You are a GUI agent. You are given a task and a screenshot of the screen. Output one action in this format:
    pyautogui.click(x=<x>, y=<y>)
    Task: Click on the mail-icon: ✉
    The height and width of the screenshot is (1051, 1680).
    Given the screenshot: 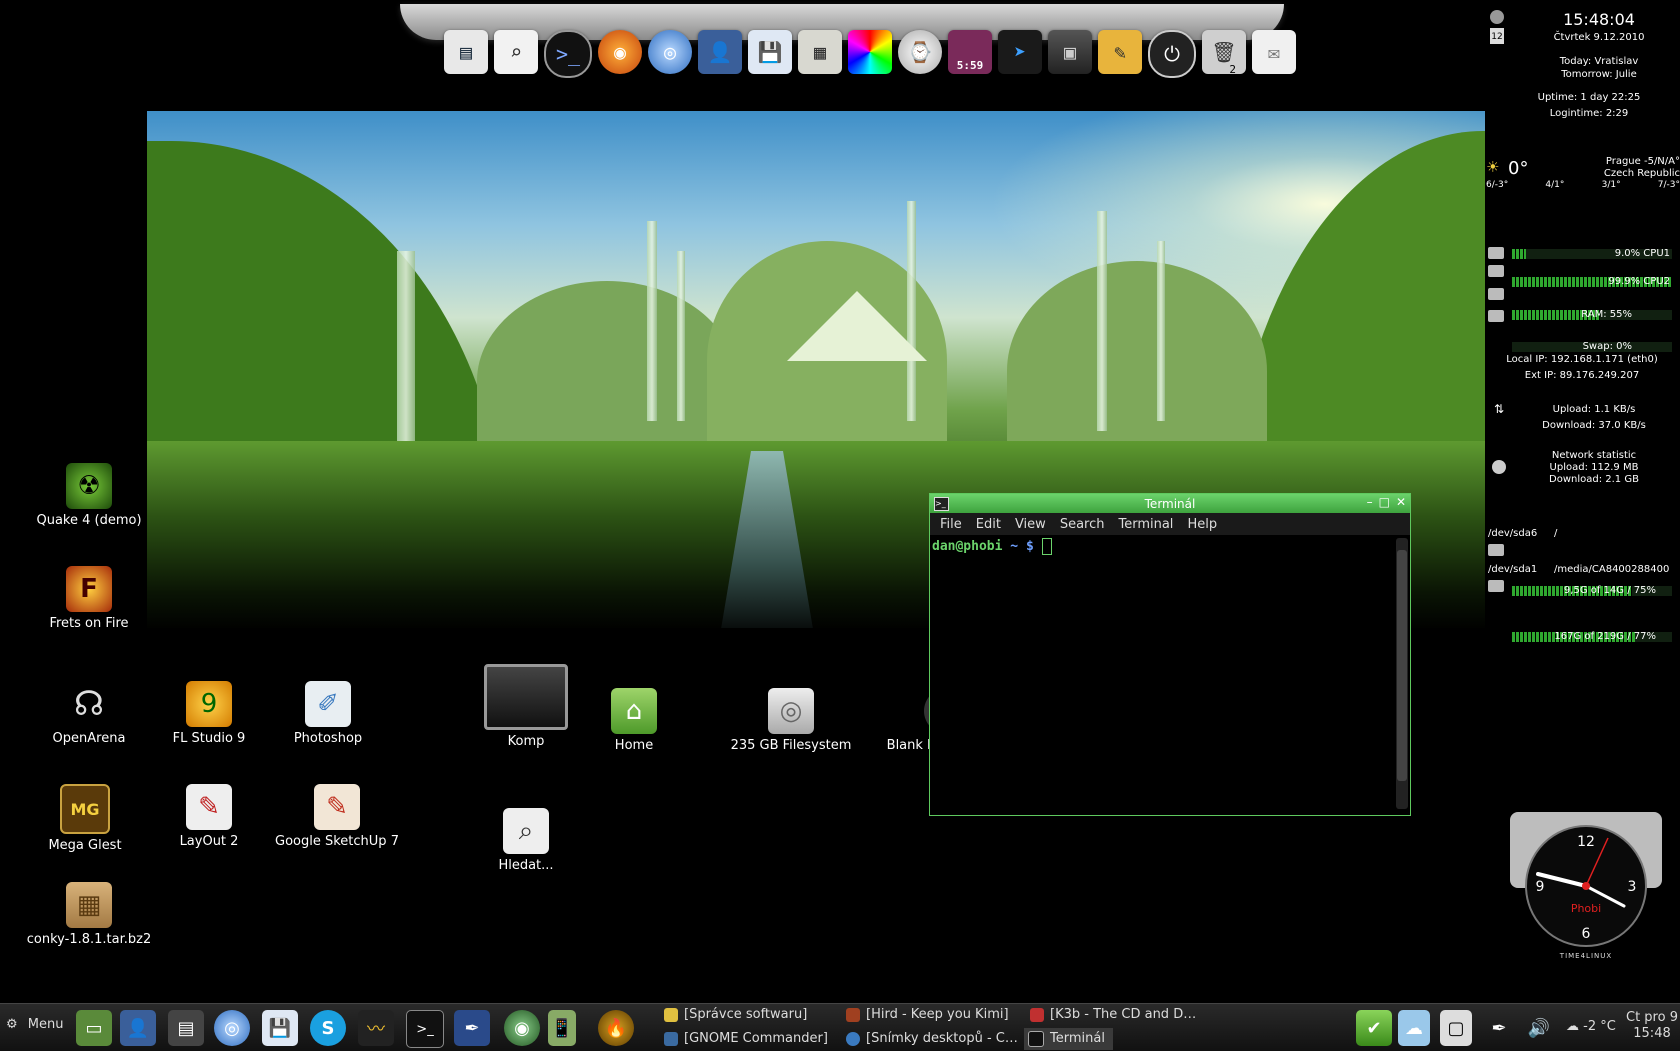 What is the action you would take?
    pyautogui.click(x=1274, y=52)
    